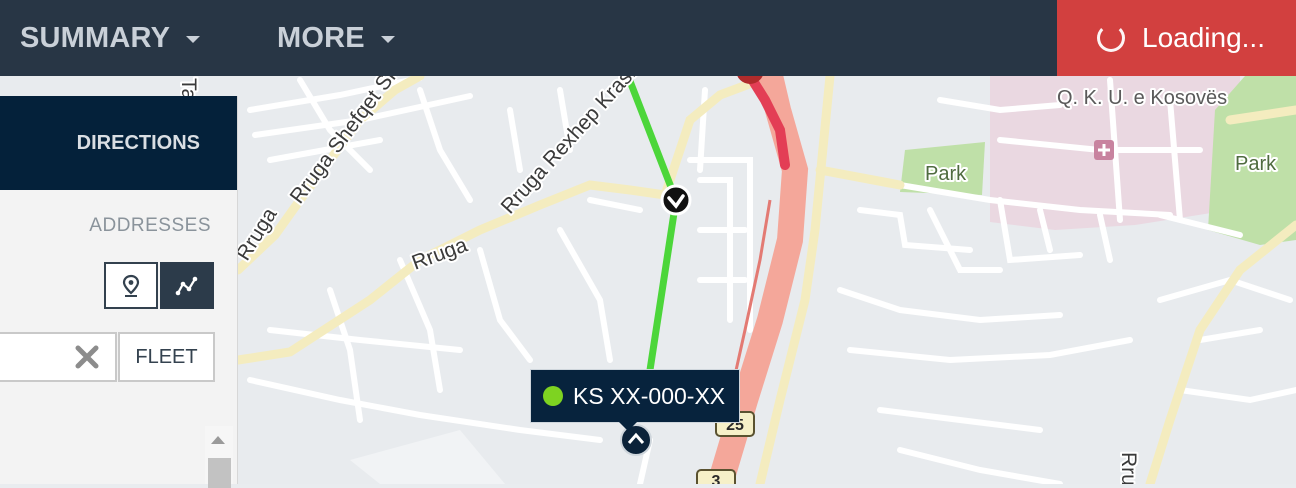 The image size is (1296, 488). I want to click on spinner-icon, so click(1111, 38).